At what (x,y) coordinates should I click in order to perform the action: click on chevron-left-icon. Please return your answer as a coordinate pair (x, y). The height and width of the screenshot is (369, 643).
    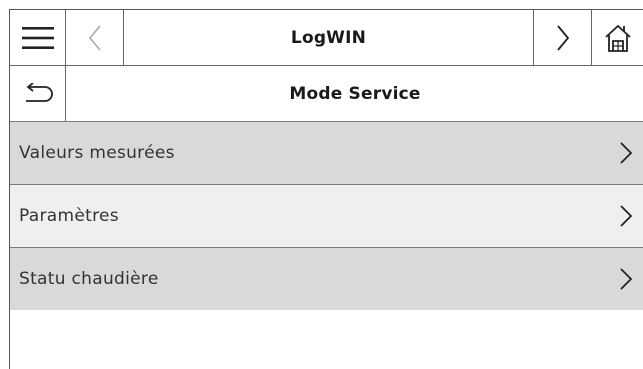
    Looking at the image, I should click on (95, 37).